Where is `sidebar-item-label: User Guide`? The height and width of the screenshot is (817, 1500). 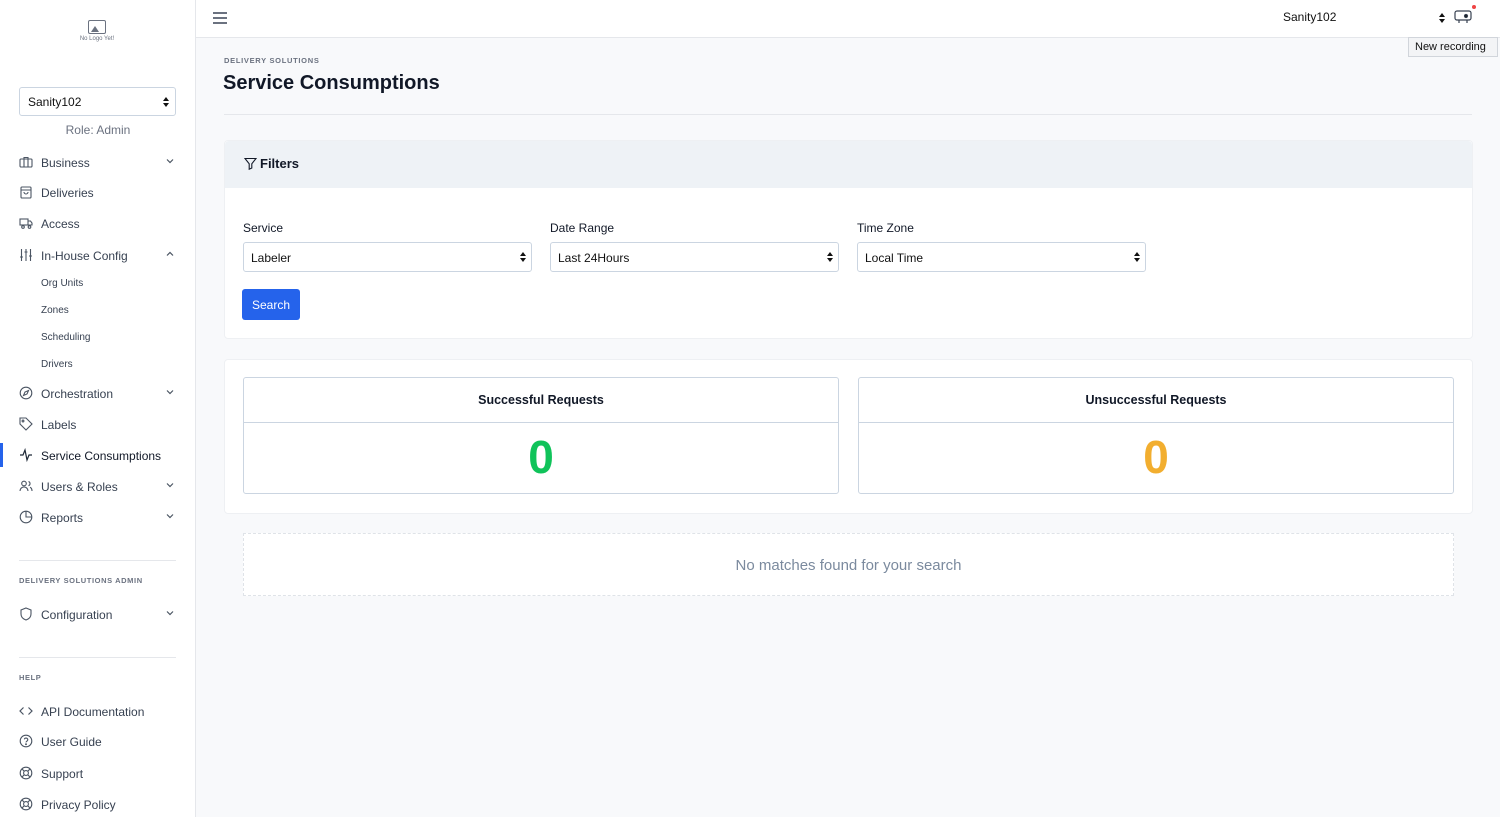
sidebar-item-label: User Guide is located at coordinates (71, 742).